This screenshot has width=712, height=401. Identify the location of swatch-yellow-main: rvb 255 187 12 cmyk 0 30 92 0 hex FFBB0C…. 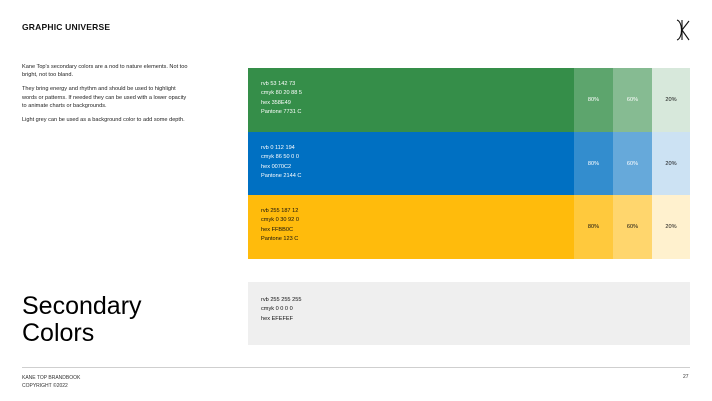
(411, 227).